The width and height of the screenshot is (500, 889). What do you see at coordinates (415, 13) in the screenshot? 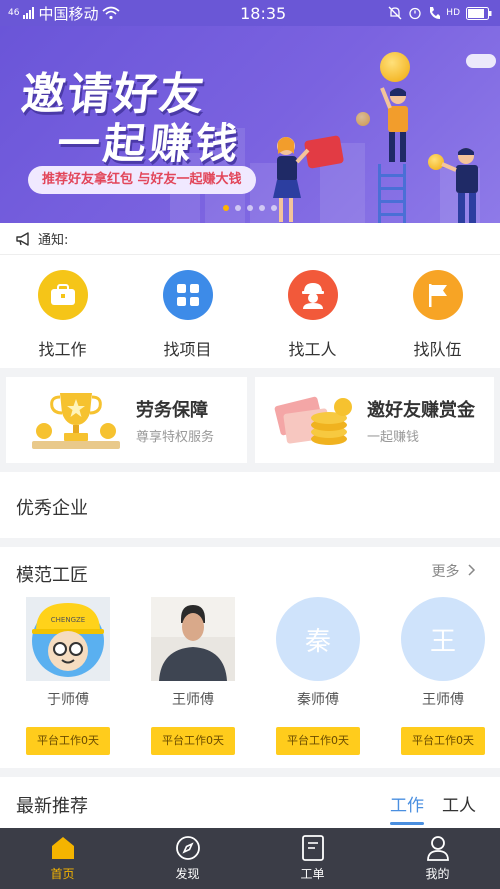
I see `alarm-icon` at bounding box center [415, 13].